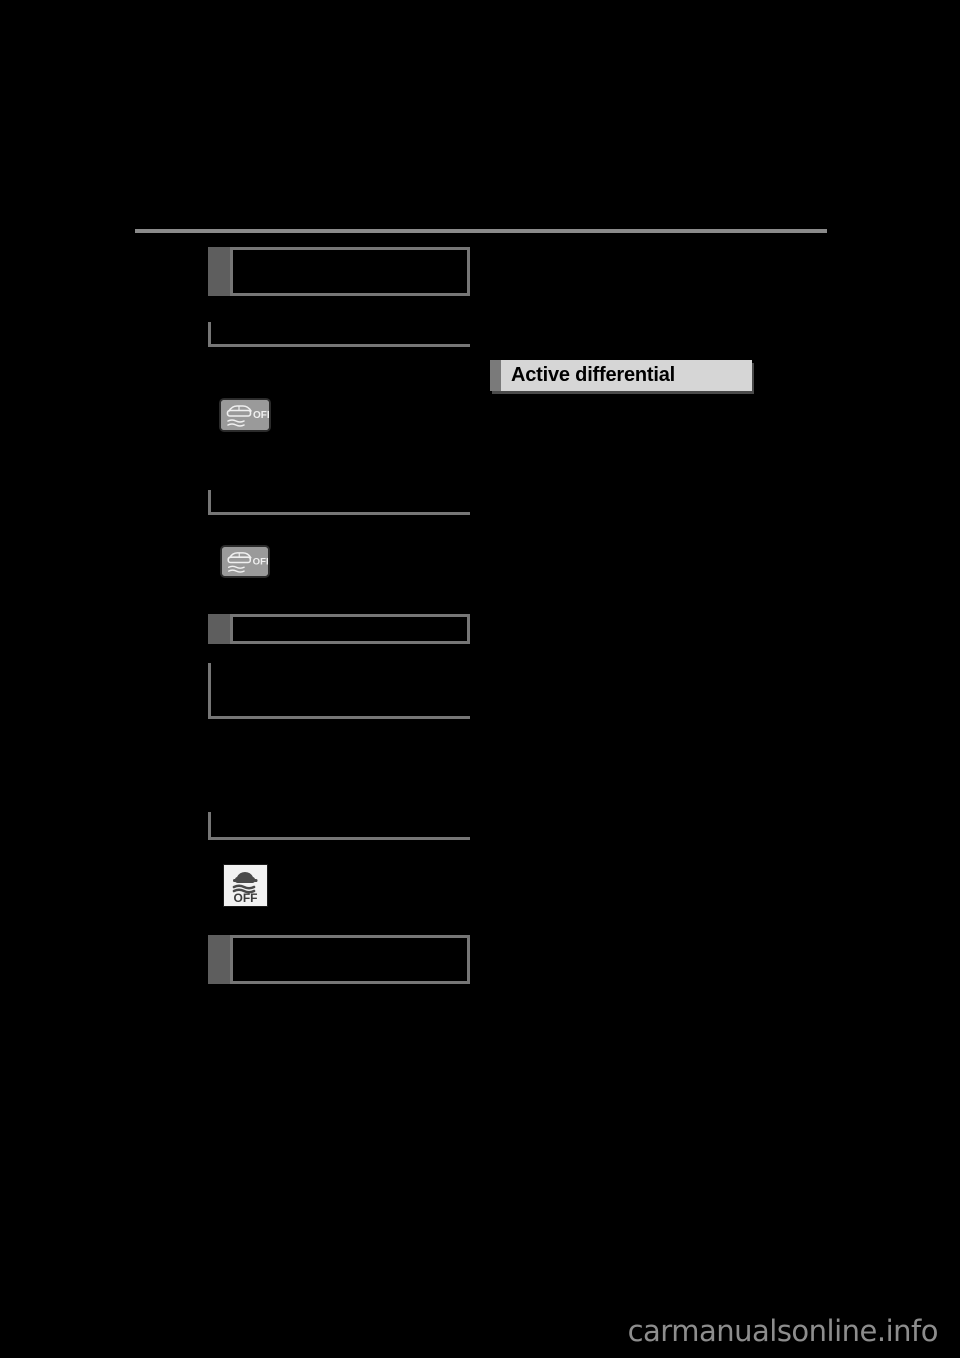 This screenshot has height=1358, width=960. What do you see at coordinates (783, 1331) in the screenshot?
I see `site-watermark: carmanualsonline.info` at bounding box center [783, 1331].